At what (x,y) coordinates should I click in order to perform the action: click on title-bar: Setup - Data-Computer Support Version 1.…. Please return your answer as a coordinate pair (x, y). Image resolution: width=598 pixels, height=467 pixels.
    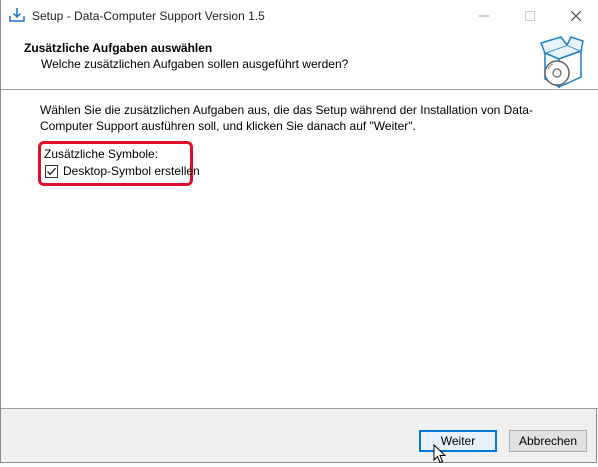
    Looking at the image, I should click on (299, 15).